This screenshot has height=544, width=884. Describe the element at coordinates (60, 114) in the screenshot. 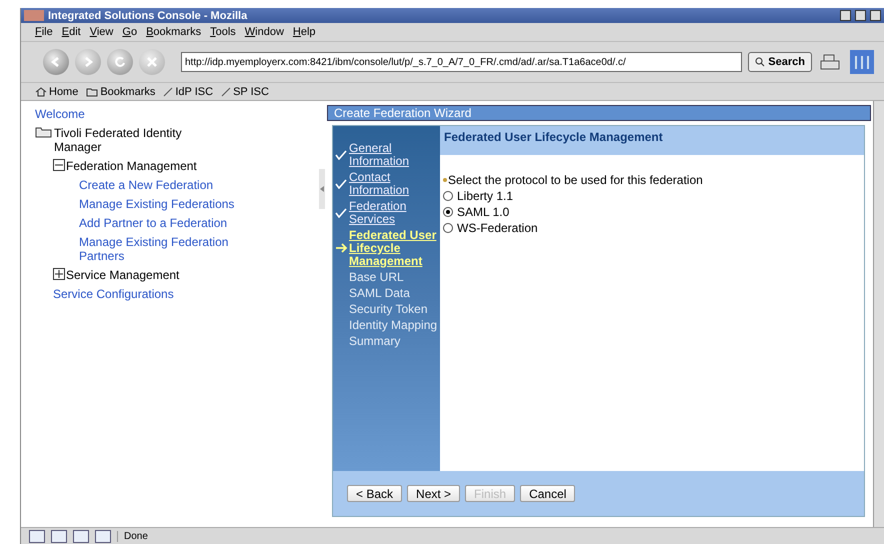

I see `nav-link: Welcome` at that location.